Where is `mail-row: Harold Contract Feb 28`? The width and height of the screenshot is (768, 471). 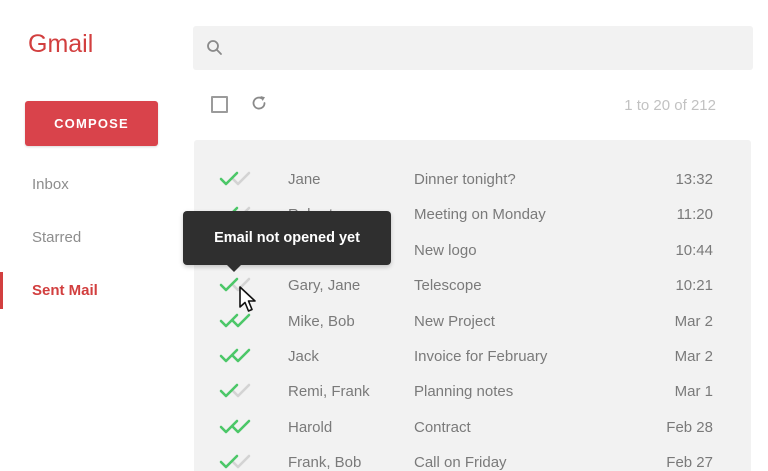 mail-row: Harold Contract Feb 28 is located at coordinates (472, 427).